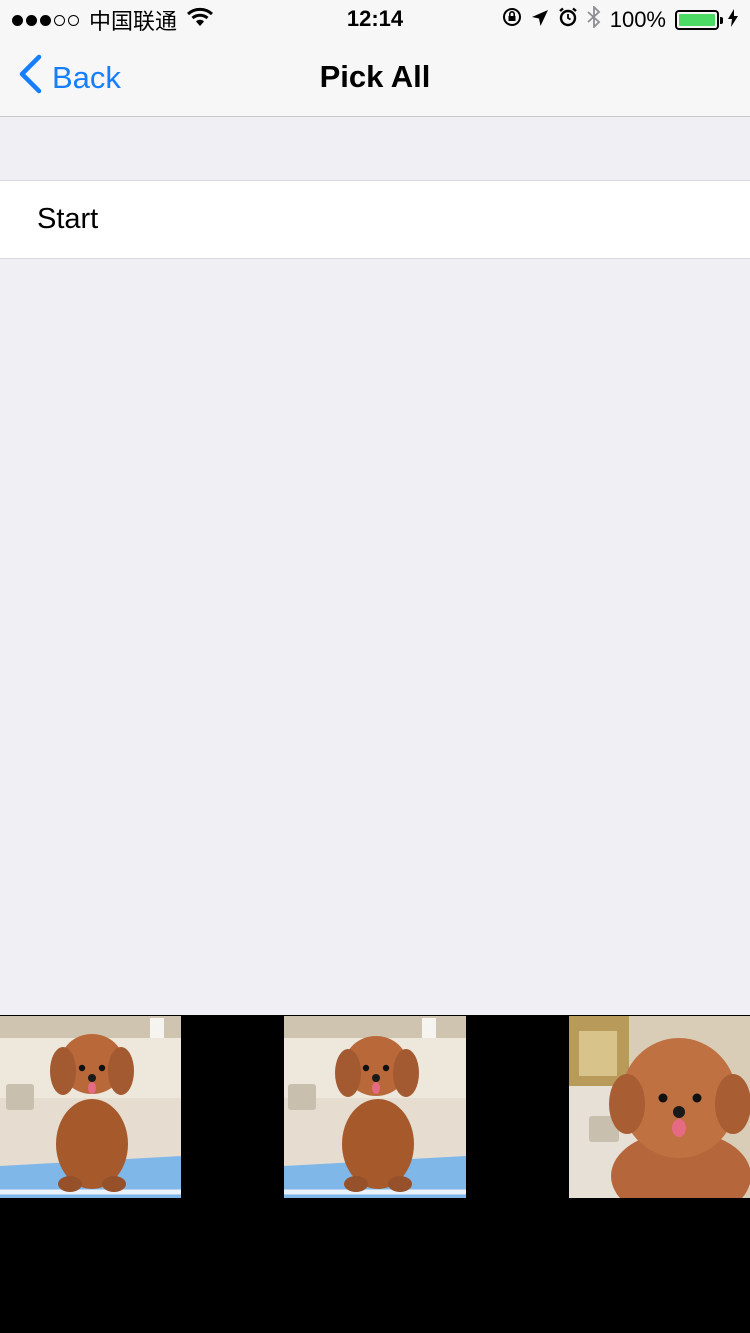 The height and width of the screenshot is (1333, 750). I want to click on location-arrow-icon, so click(540, 20).